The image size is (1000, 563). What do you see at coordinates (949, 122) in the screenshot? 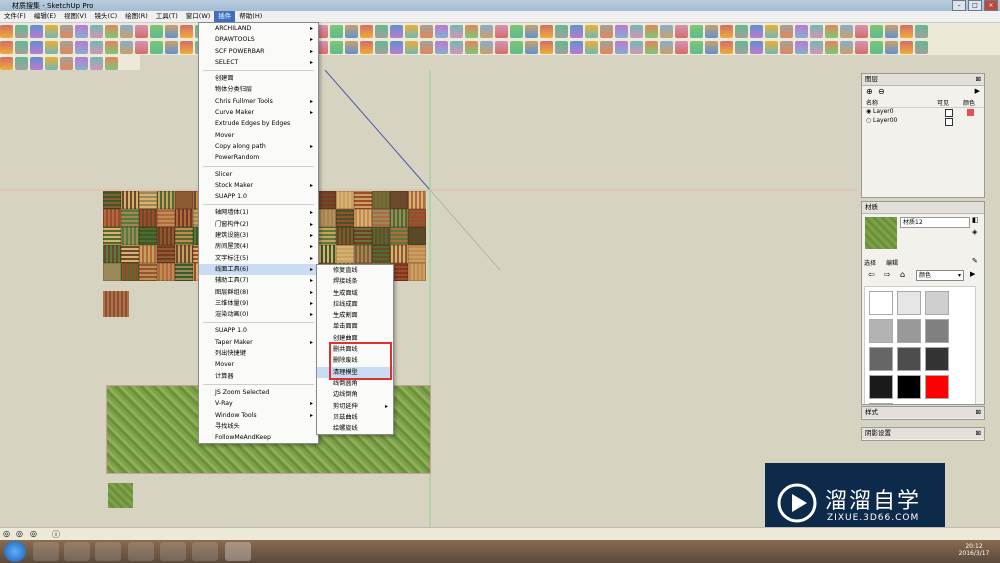
I see `visible-checkbox` at bounding box center [949, 122].